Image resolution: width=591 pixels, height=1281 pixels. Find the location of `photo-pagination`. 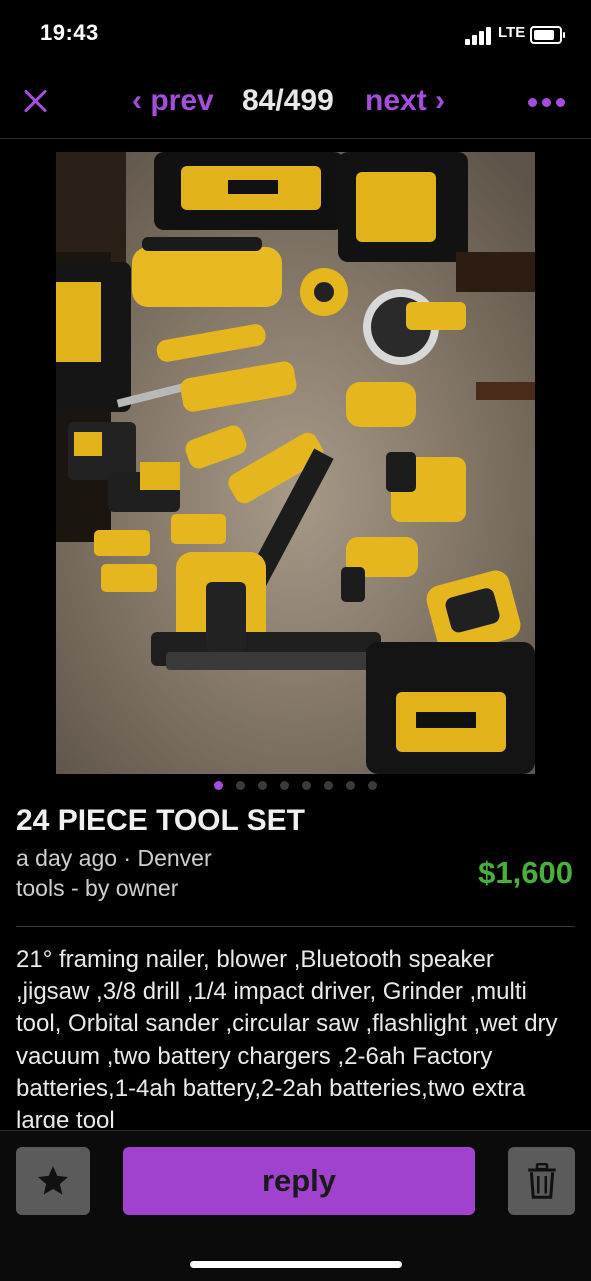

photo-pagination is located at coordinates (299, 786).